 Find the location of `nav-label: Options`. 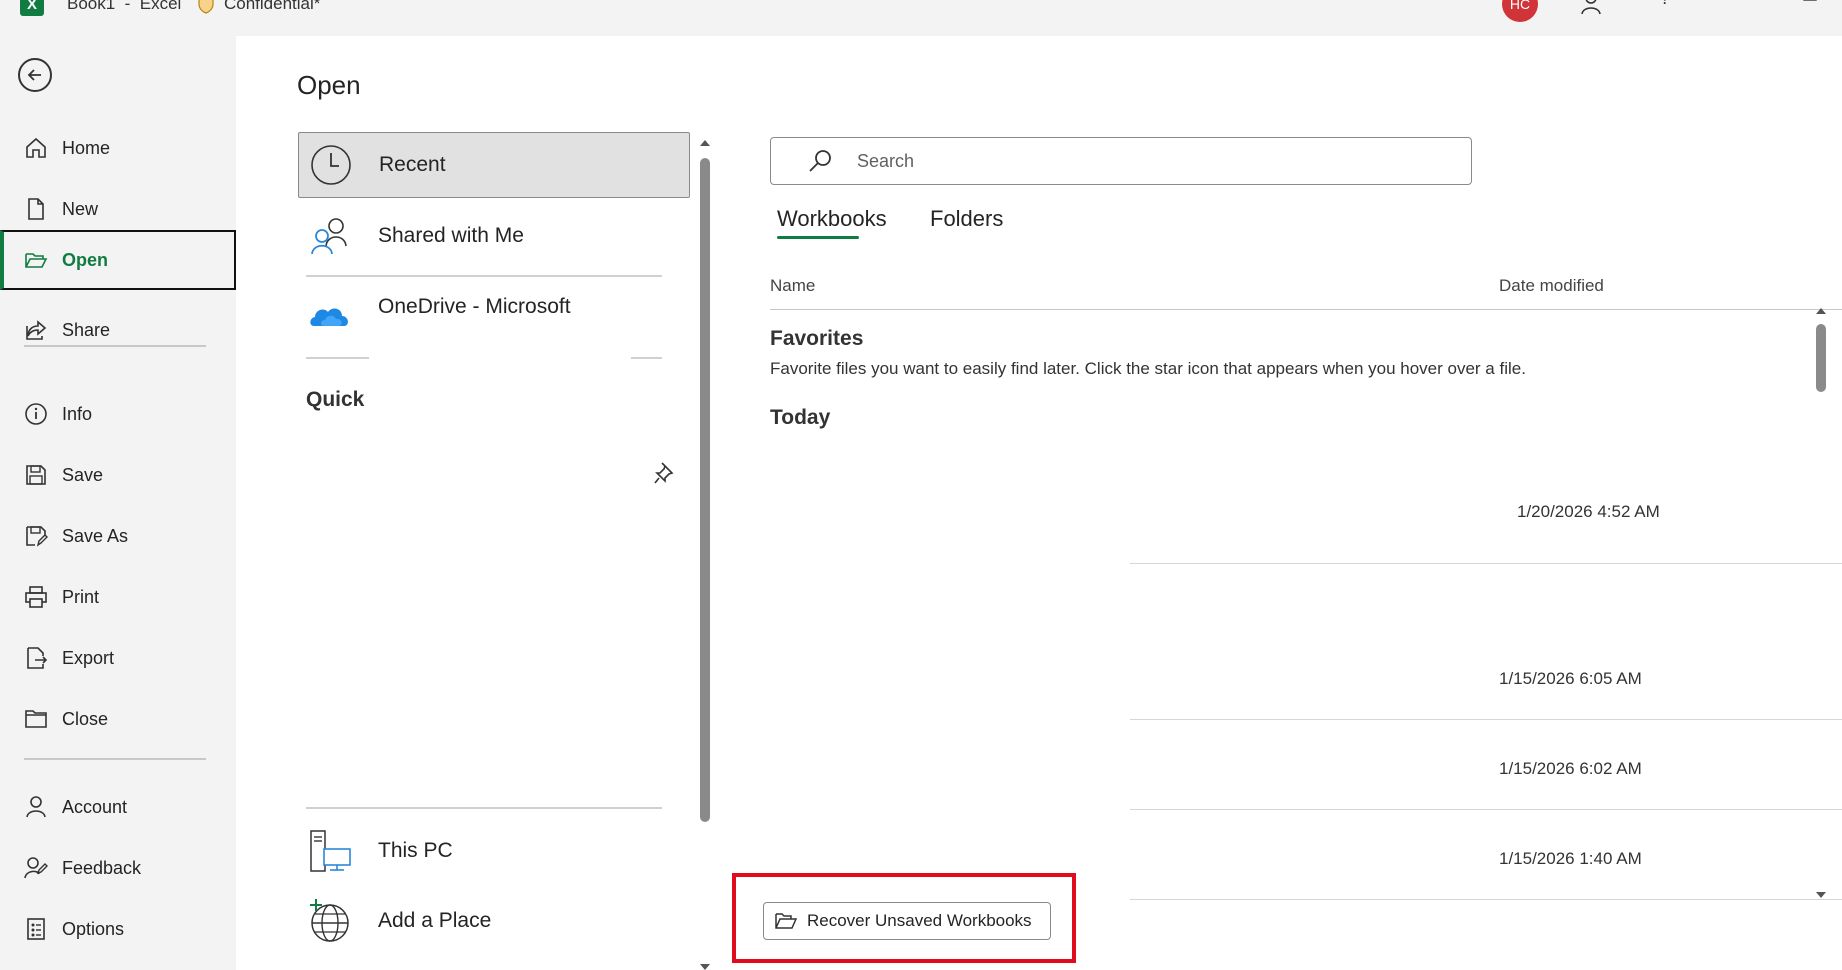

nav-label: Options is located at coordinates (93, 928).